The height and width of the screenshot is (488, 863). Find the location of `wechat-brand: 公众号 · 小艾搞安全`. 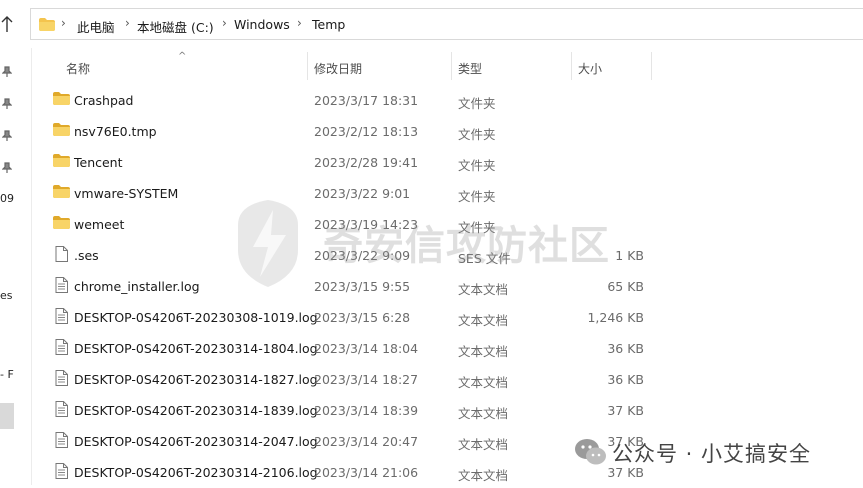

wechat-brand: 公众号 · 小艾搞安全 is located at coordinates (717, 452).